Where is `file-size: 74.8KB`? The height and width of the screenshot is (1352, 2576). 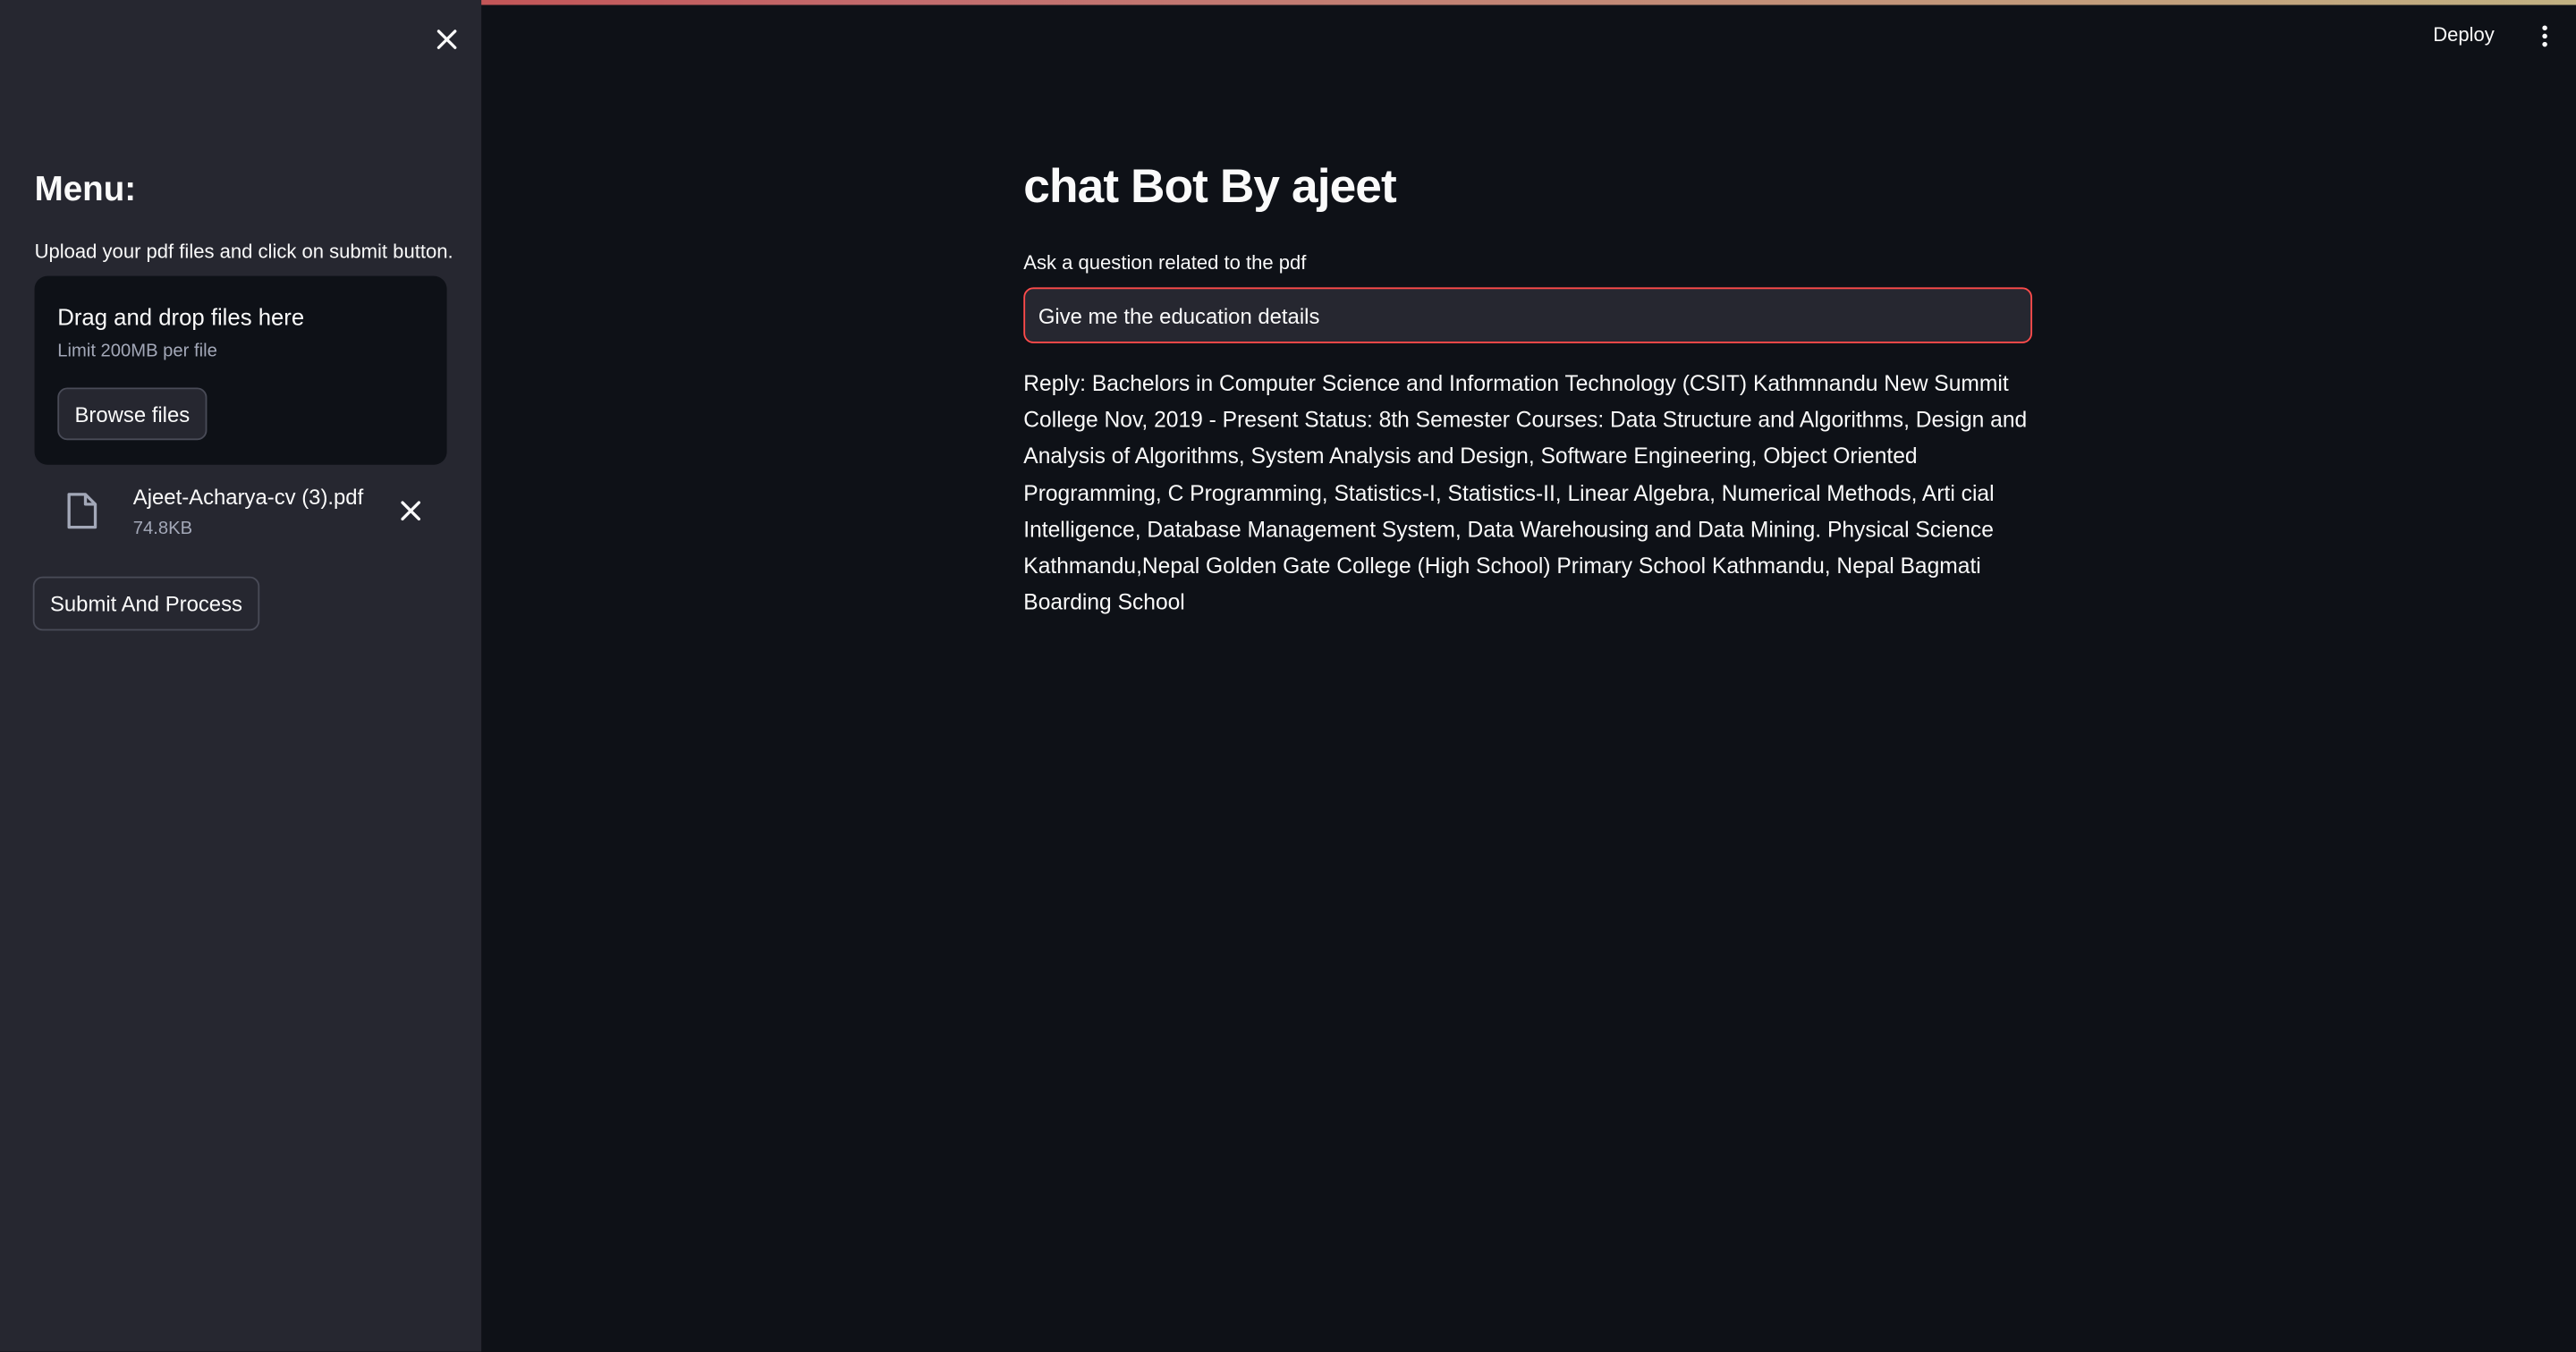
file-size: 74.8KB is located at coordinates (162, 529).